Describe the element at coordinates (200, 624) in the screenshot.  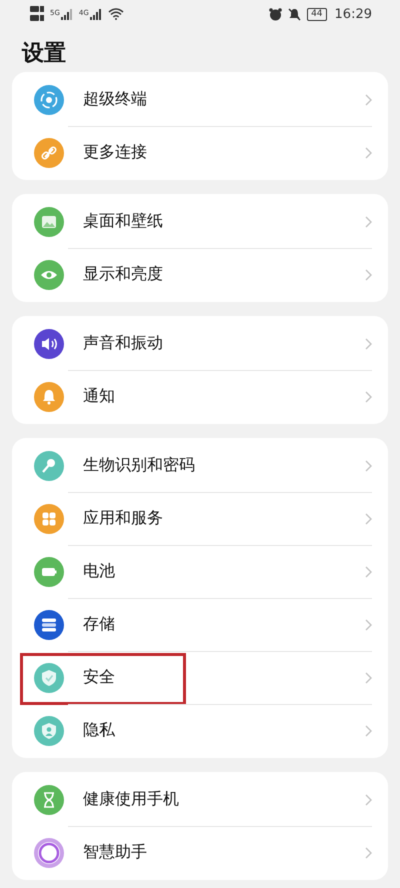
I see `settings-item: 存储` at that location.